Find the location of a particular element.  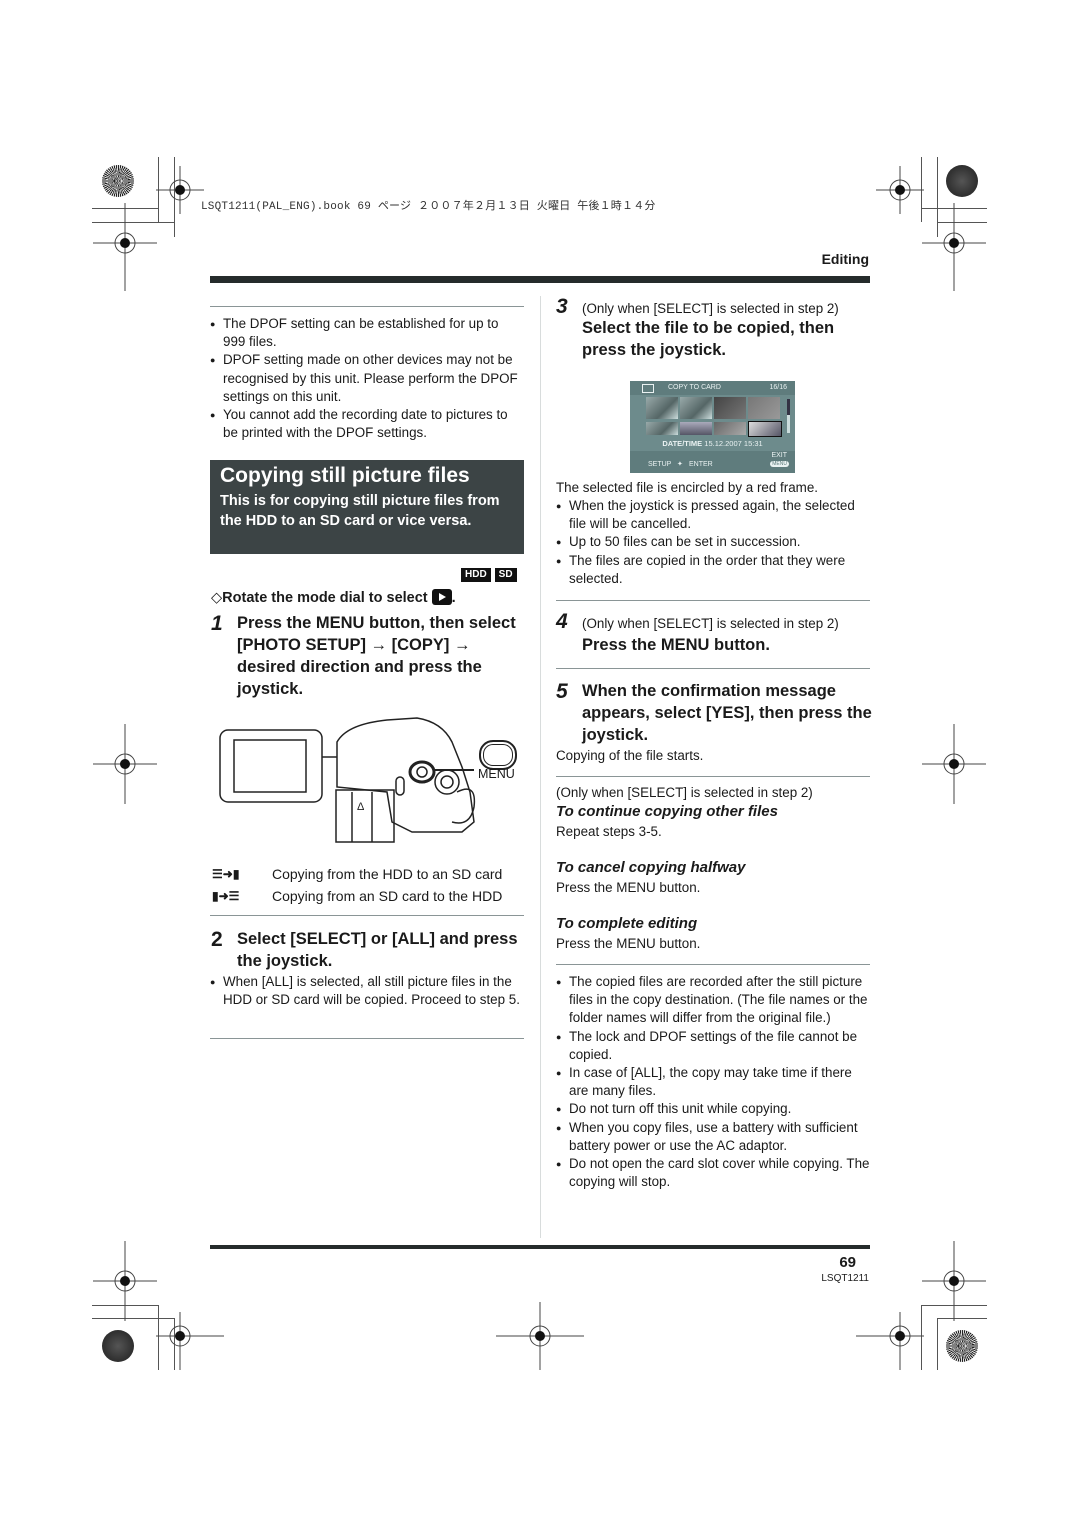

column-divider is located at coordinates (540, 767).